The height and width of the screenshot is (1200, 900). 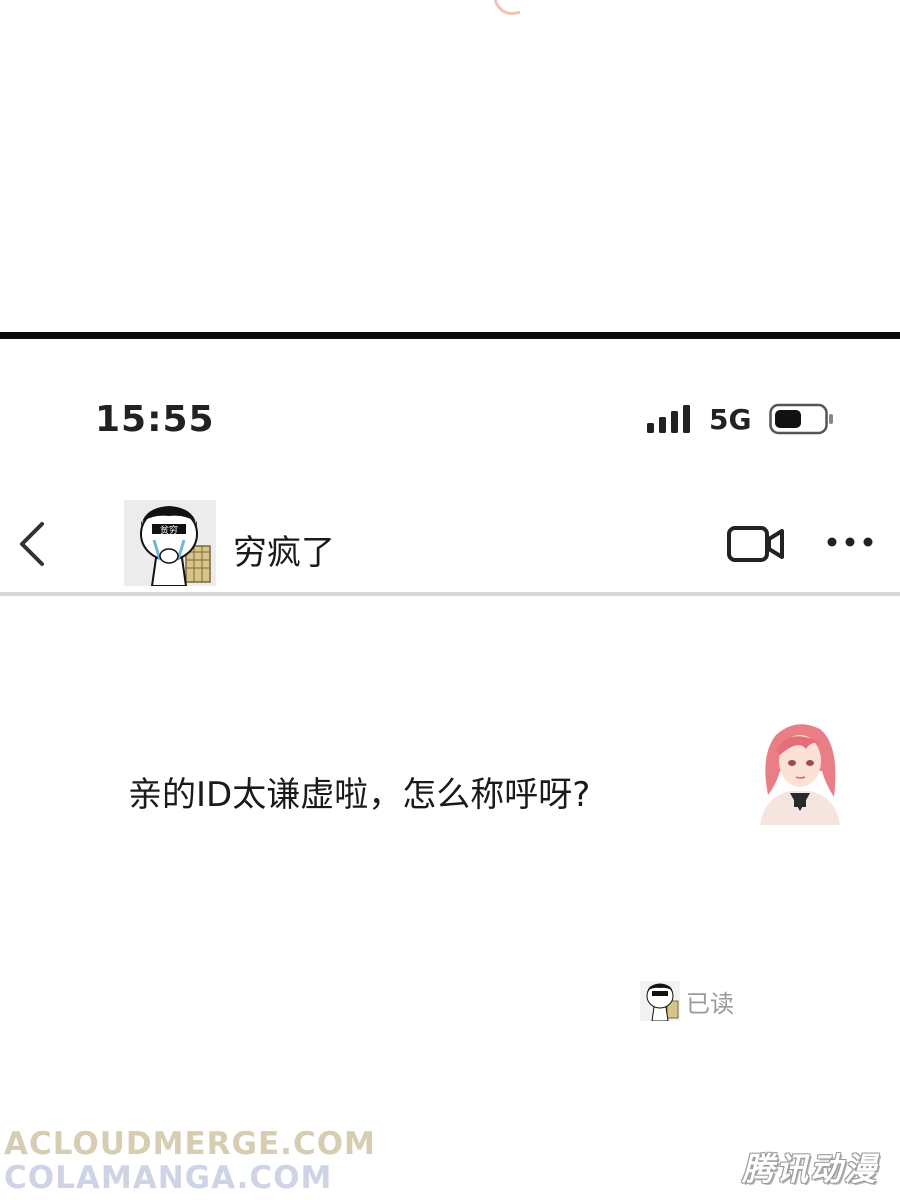 What do you see at coordinates (668, 419) in the screenshot?
I see `signal-bars-icon` at bounding box center [668, 419].